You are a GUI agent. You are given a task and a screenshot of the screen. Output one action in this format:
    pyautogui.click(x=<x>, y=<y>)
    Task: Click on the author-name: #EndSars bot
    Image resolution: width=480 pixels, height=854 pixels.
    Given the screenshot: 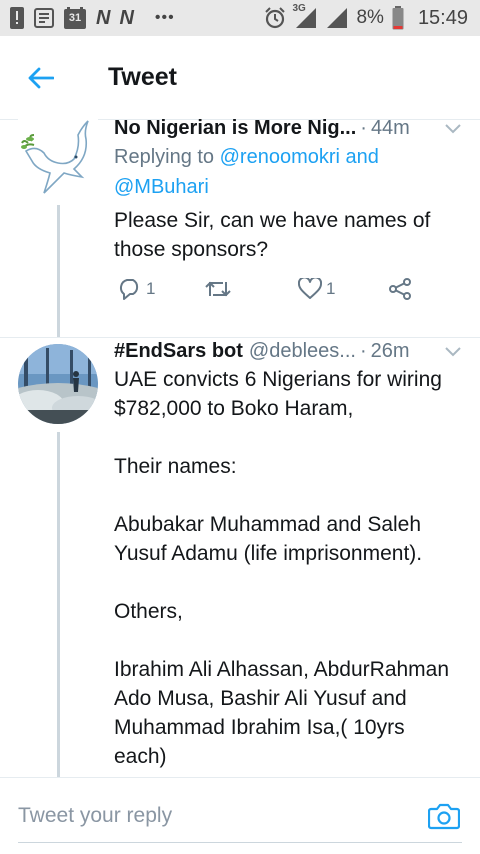 What is the action you would take?
    pyautogui.click(x=178, y=351)
    